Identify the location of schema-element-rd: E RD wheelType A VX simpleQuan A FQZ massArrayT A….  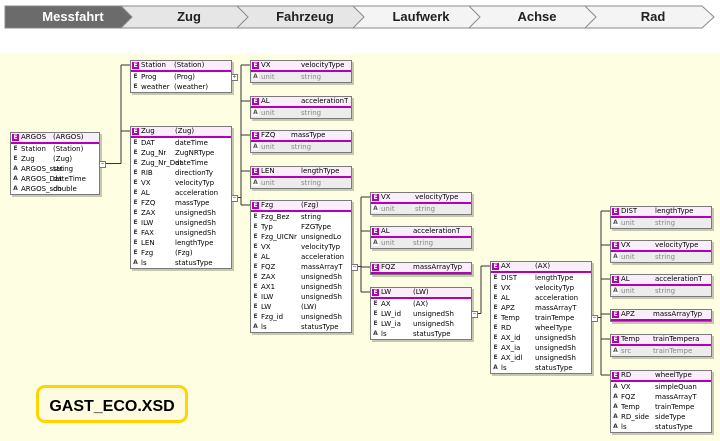
(661, 401).